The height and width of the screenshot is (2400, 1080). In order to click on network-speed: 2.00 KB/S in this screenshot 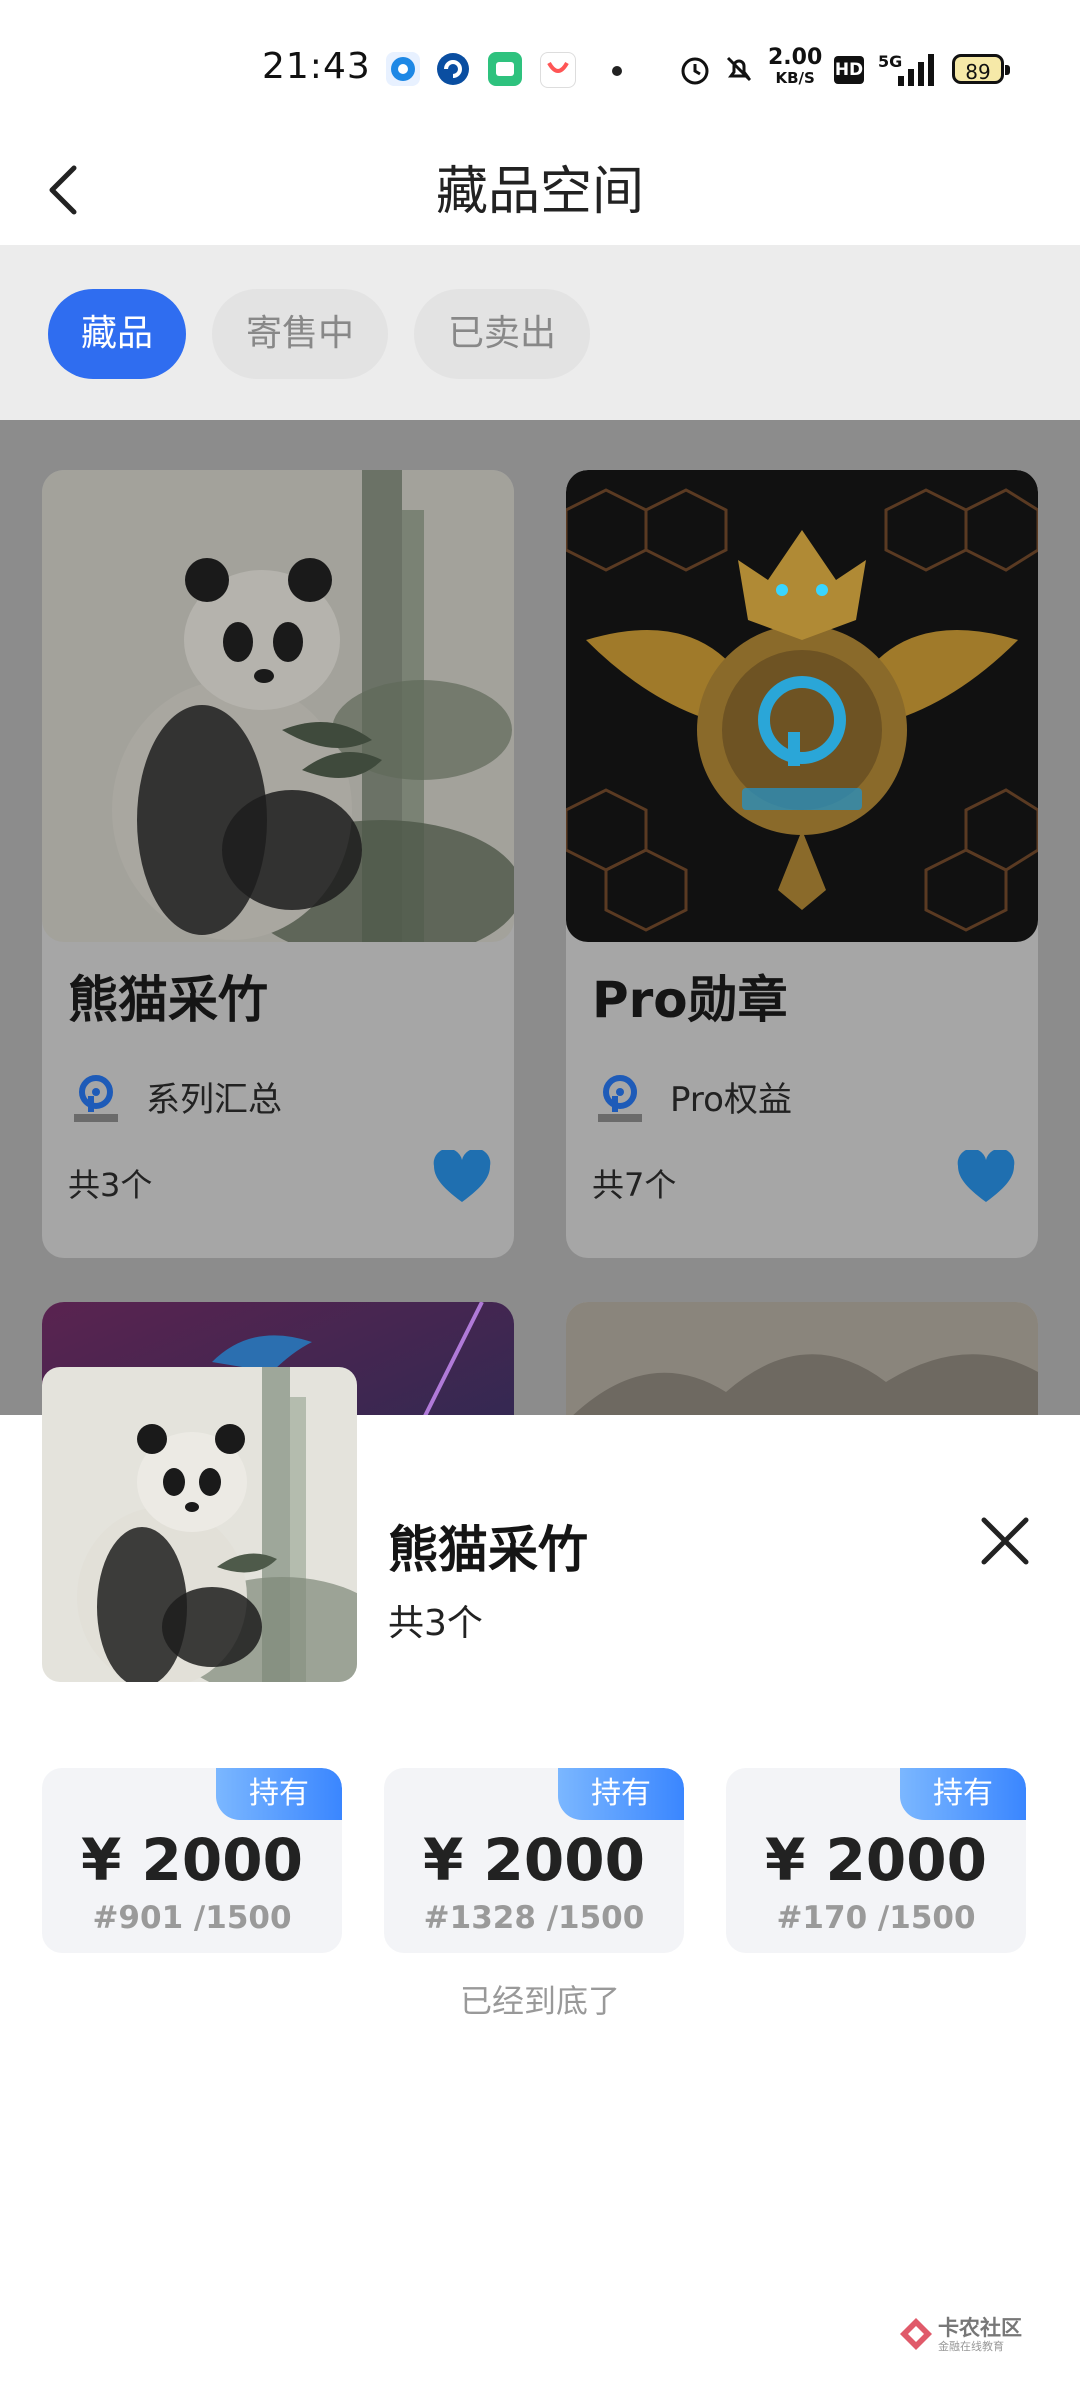, I will do `click(795, 66)`.